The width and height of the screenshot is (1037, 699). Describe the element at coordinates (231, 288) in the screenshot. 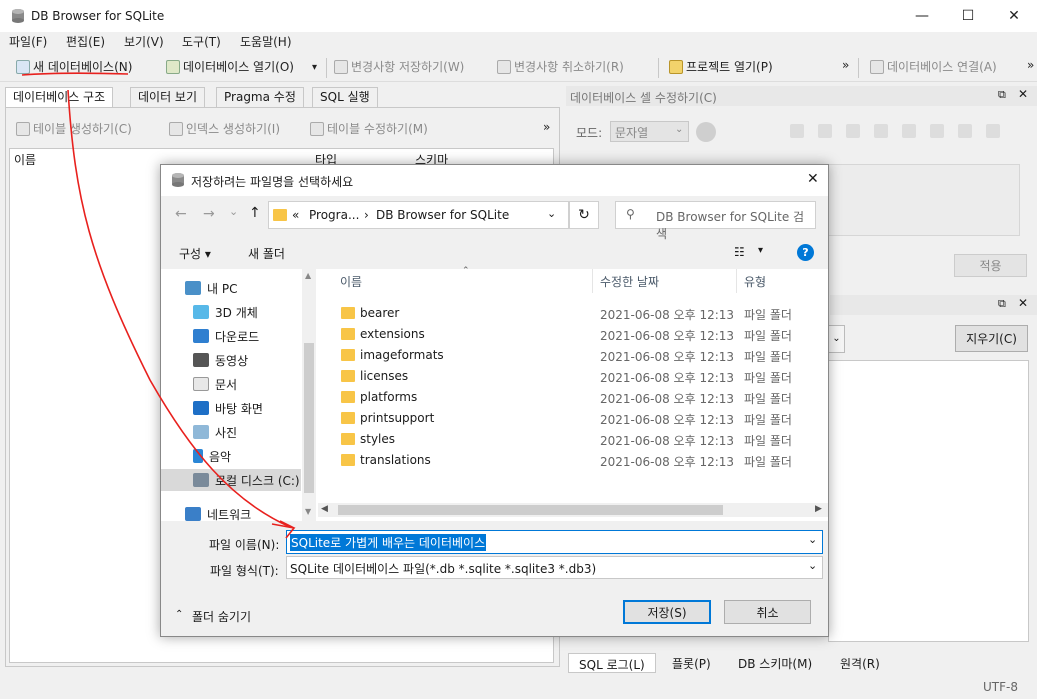

I see `nav-this-pc: 내 PC` at that location.